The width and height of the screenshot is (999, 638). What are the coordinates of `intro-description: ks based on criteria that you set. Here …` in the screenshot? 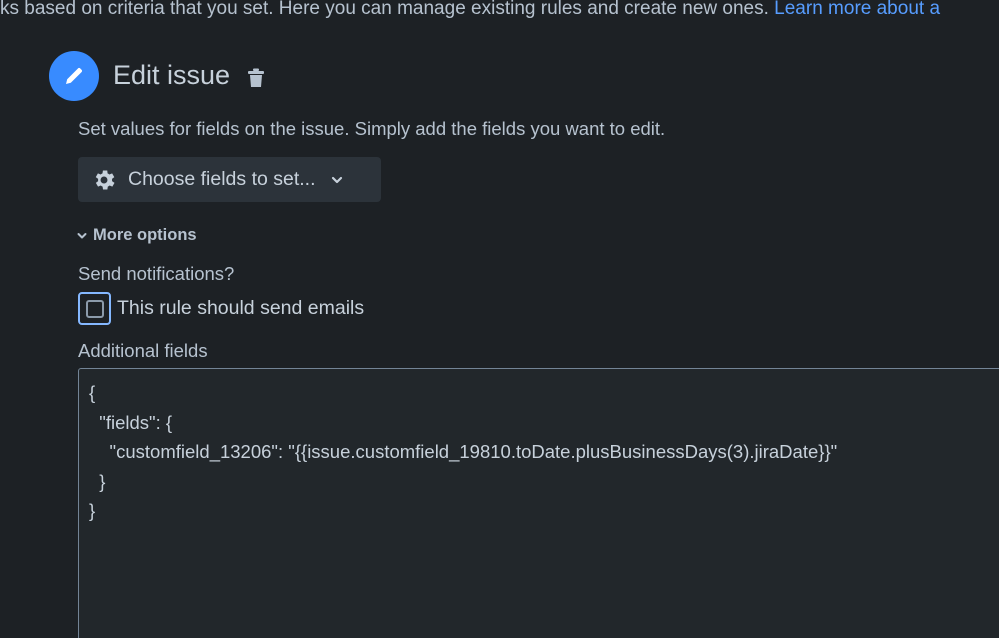 It's located at (387, 9).